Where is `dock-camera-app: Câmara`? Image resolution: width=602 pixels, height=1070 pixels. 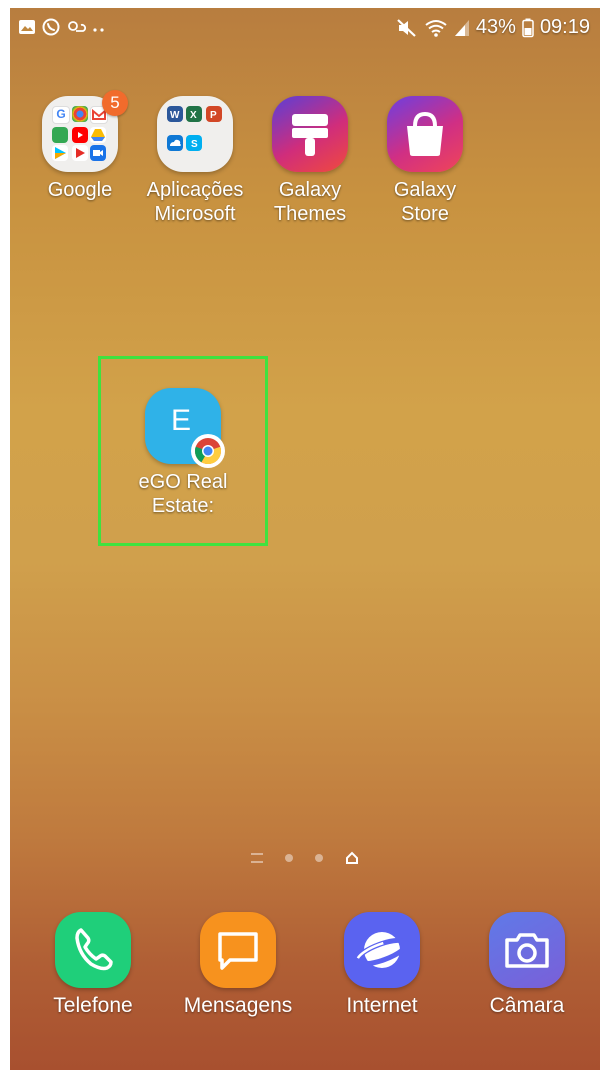 dock-camera-app: Câmara is located at coordinates (527, 965).